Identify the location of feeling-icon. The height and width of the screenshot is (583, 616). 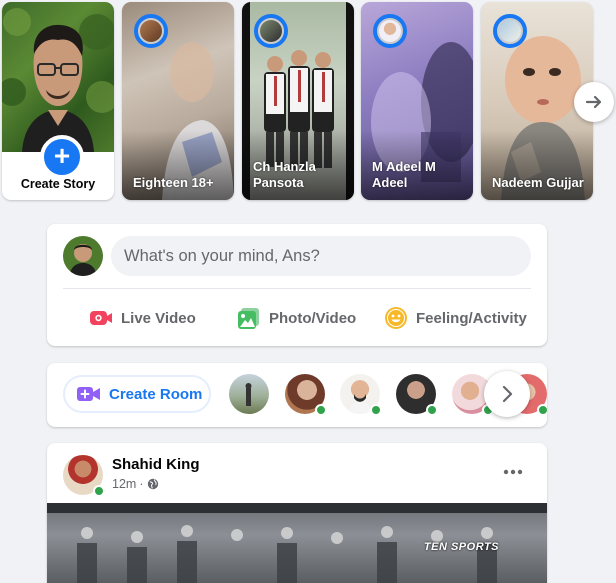
(396, 318).